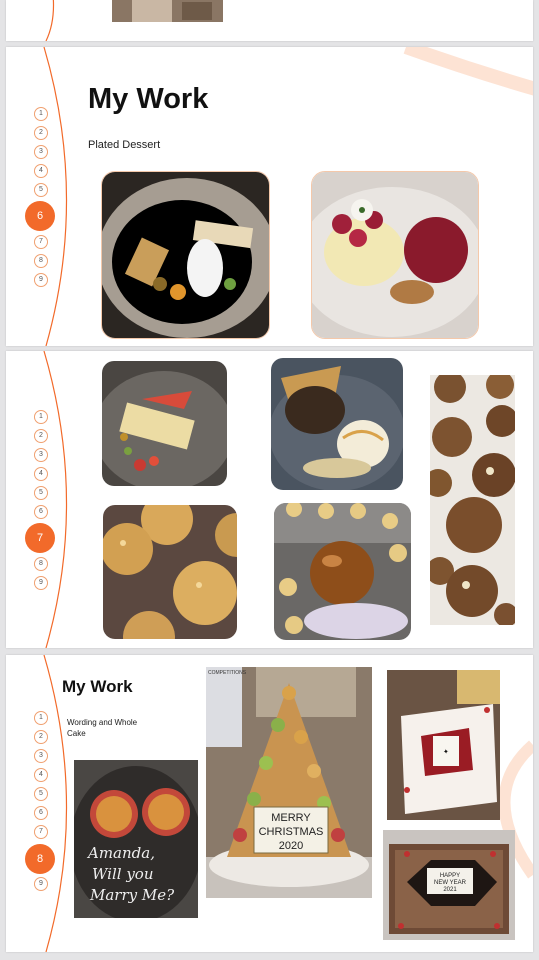 The image size is (539, 960). What do you see at coordinates (291, 818) in the screenshot?
I see `cake-plaque-line-1: MERRY` at bounding box center [291, 818].